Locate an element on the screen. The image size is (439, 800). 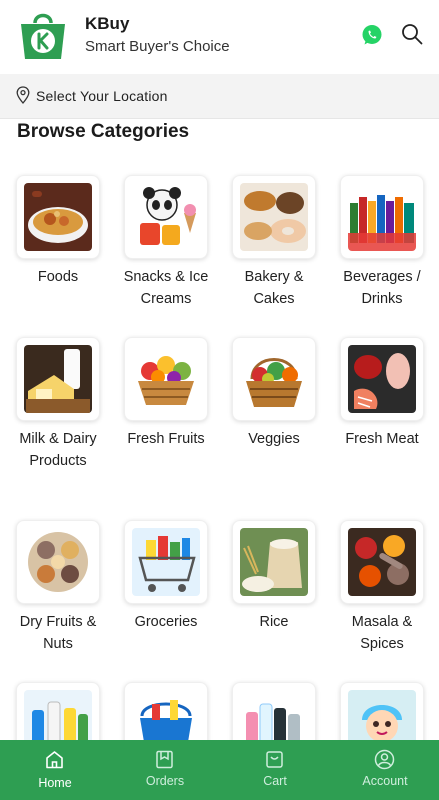
dairy-image-icon is located at coordinates (58, 379).